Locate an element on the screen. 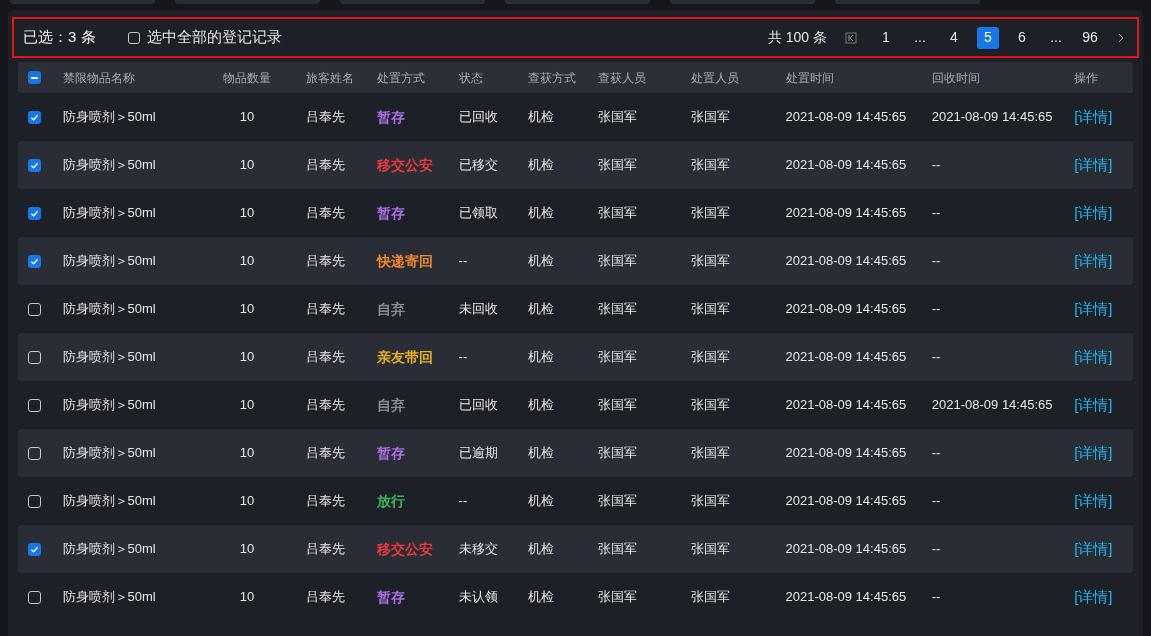  next-page-icon is located at coordinates (1121, 37).